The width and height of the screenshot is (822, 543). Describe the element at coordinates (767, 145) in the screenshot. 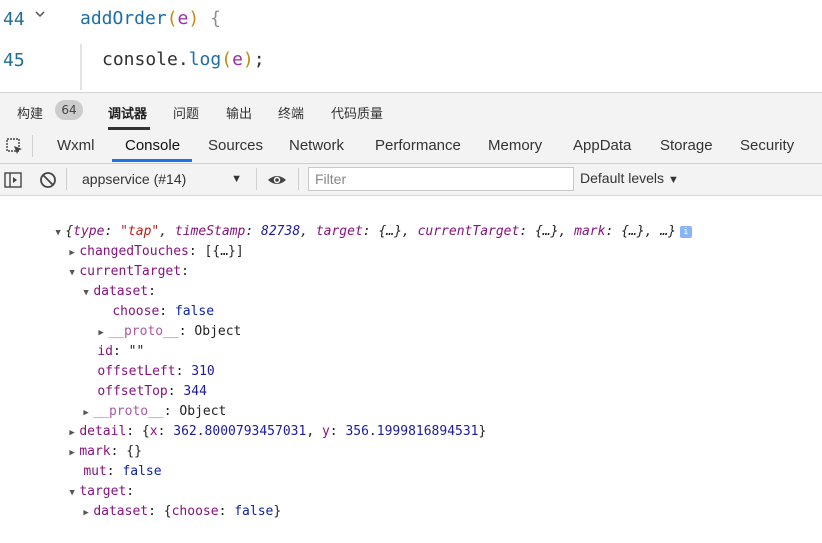

I see `tab-security: Security` at that location.